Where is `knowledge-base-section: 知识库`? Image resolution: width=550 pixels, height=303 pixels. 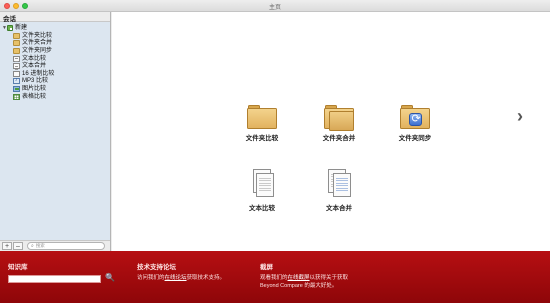
knowledge-base-section: 知识库 is located at coordinates (18, 267).